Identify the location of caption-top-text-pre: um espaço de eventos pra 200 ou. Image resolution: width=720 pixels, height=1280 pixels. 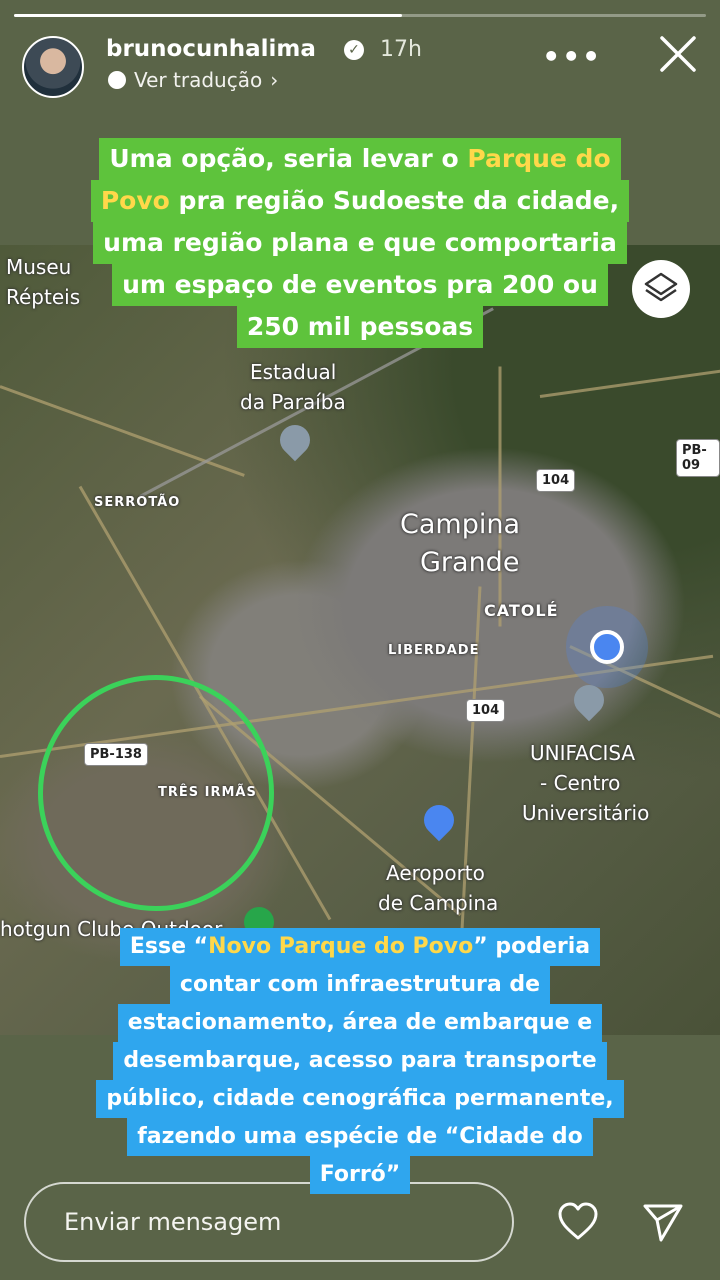
(360, 284).